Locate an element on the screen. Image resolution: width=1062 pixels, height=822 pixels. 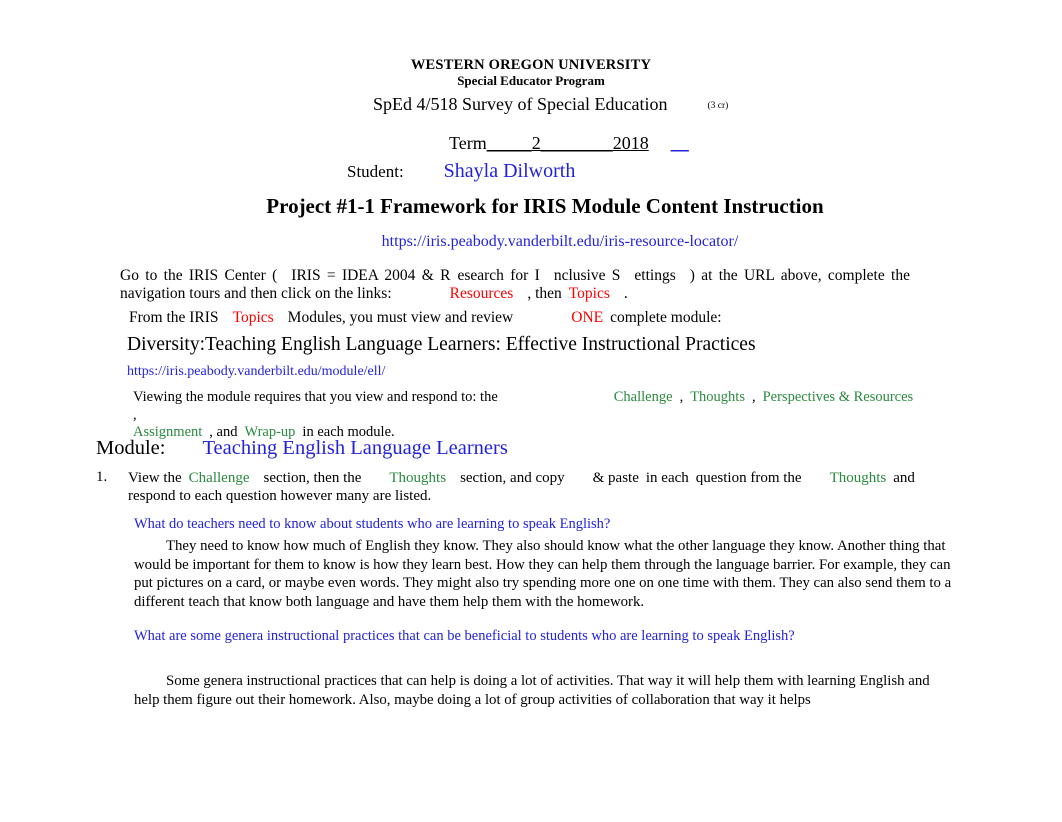
task-b: section, then the is located at coordinates (312, 478).